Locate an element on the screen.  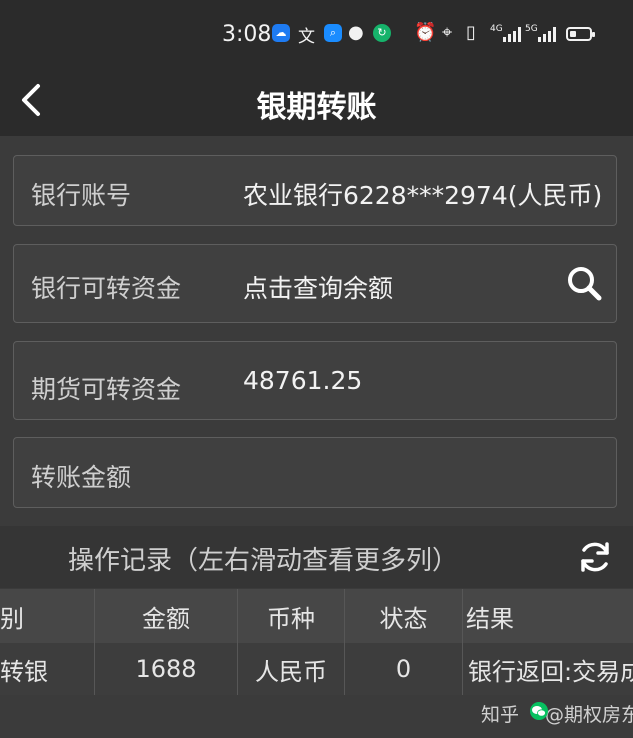
cell-result: 银行返回:交易成功 is located at coordinates (550, 671).